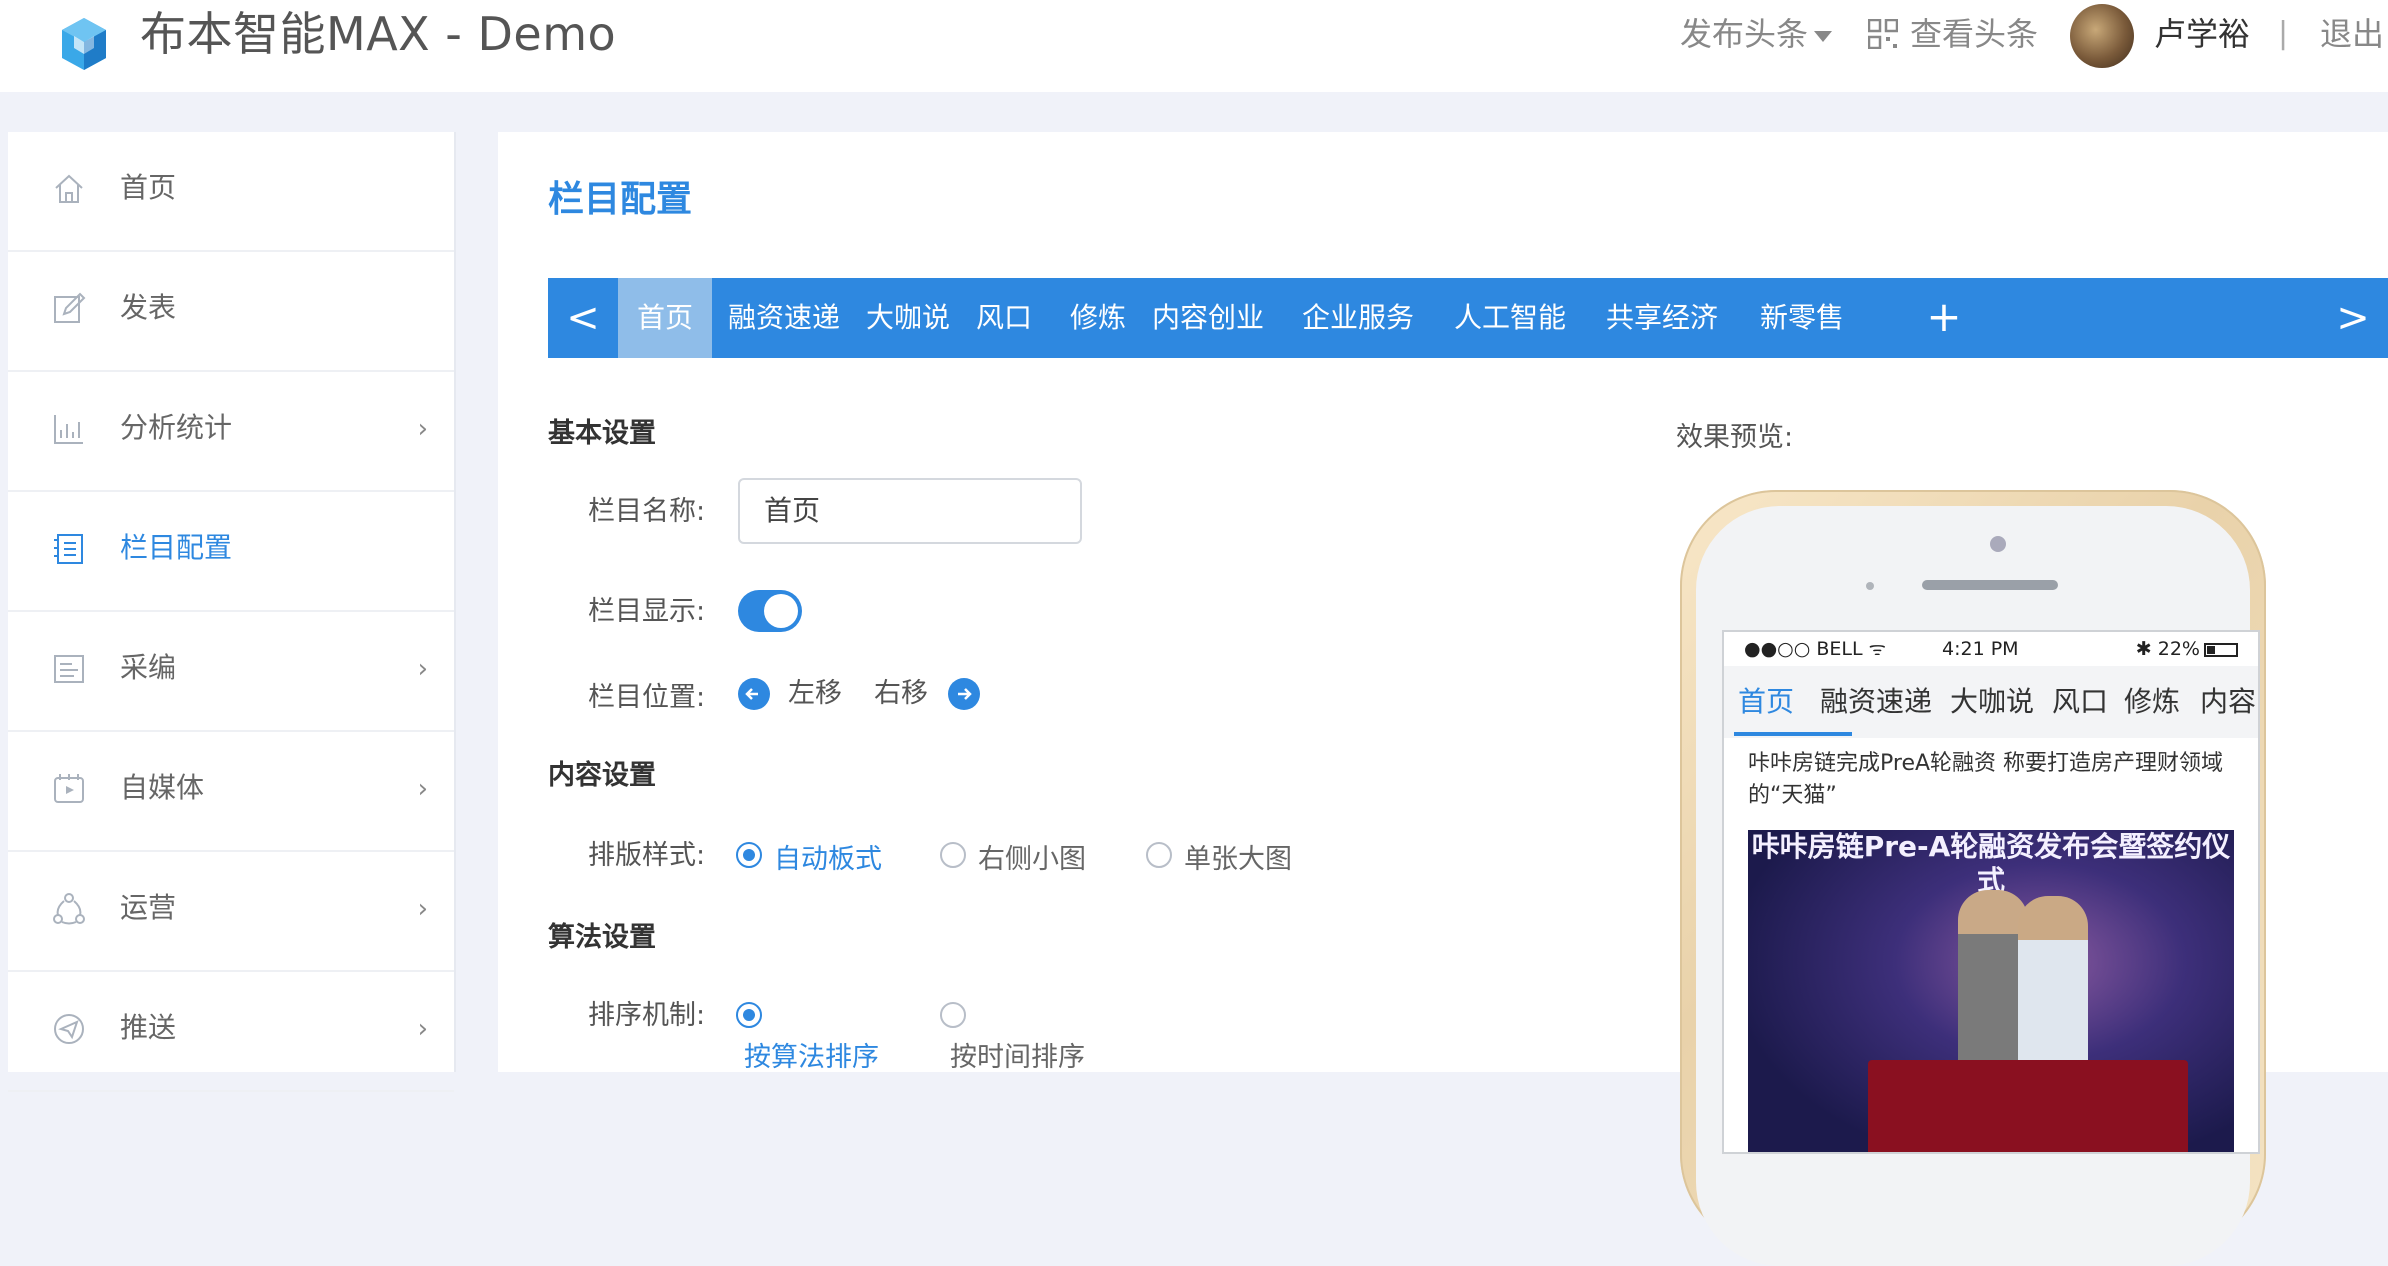 Image resolution: width=2388 pixels, height=1266 pixels. I want to click on tab-sharing-economy: 共享经济, so click(1662, 318).